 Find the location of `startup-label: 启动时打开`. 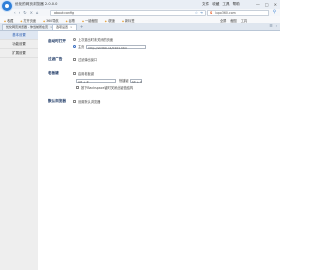

startup-label: 启动时打开 is located at coordinates (57, 41).